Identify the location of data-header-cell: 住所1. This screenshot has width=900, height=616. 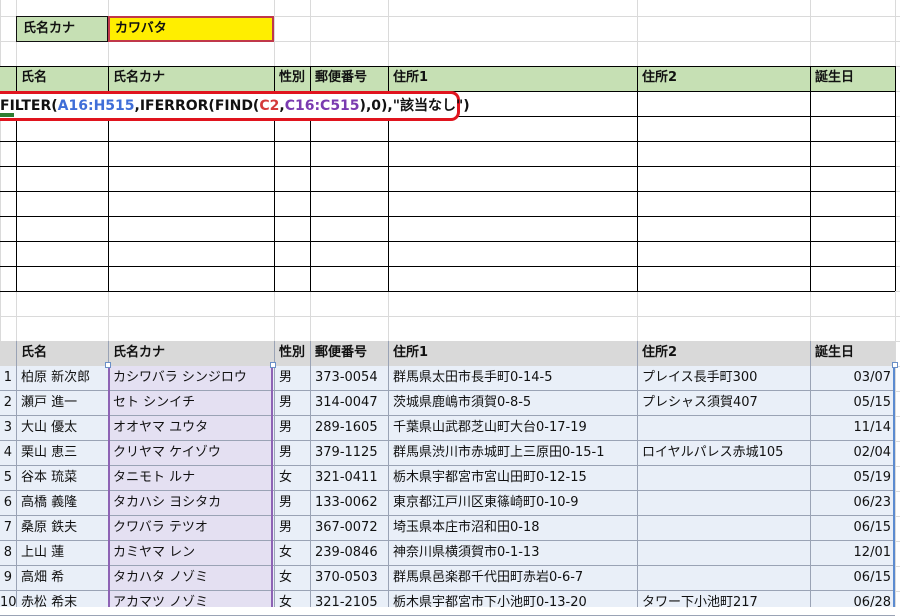
(411, 352).